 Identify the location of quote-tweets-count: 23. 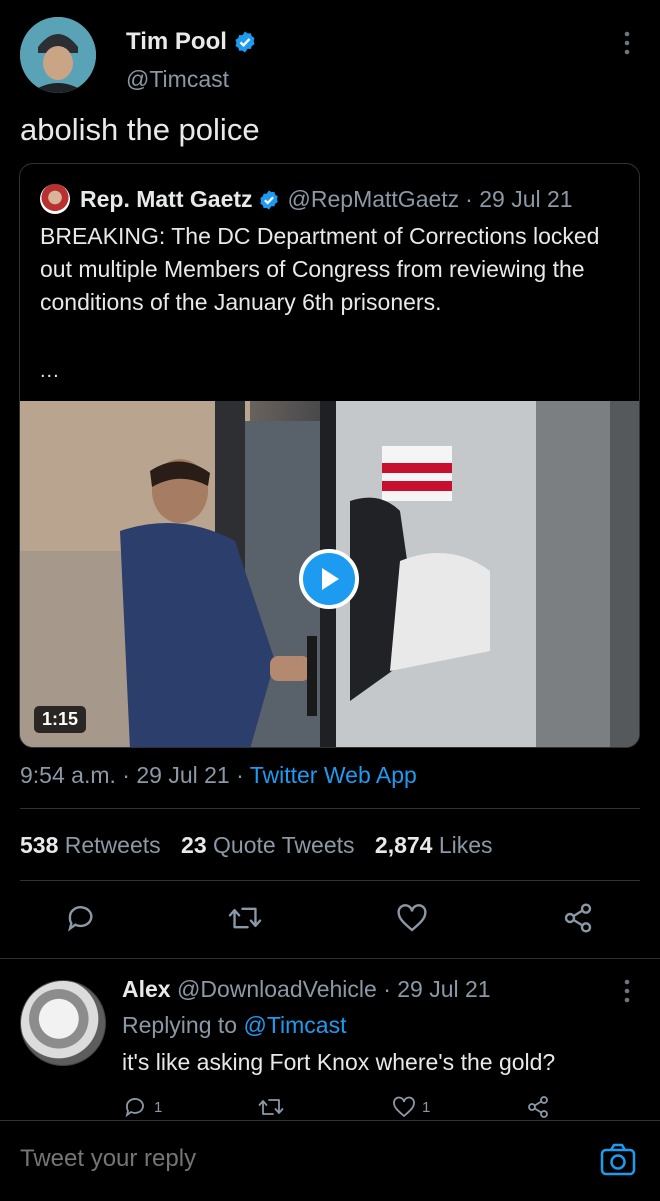
(194, 845).